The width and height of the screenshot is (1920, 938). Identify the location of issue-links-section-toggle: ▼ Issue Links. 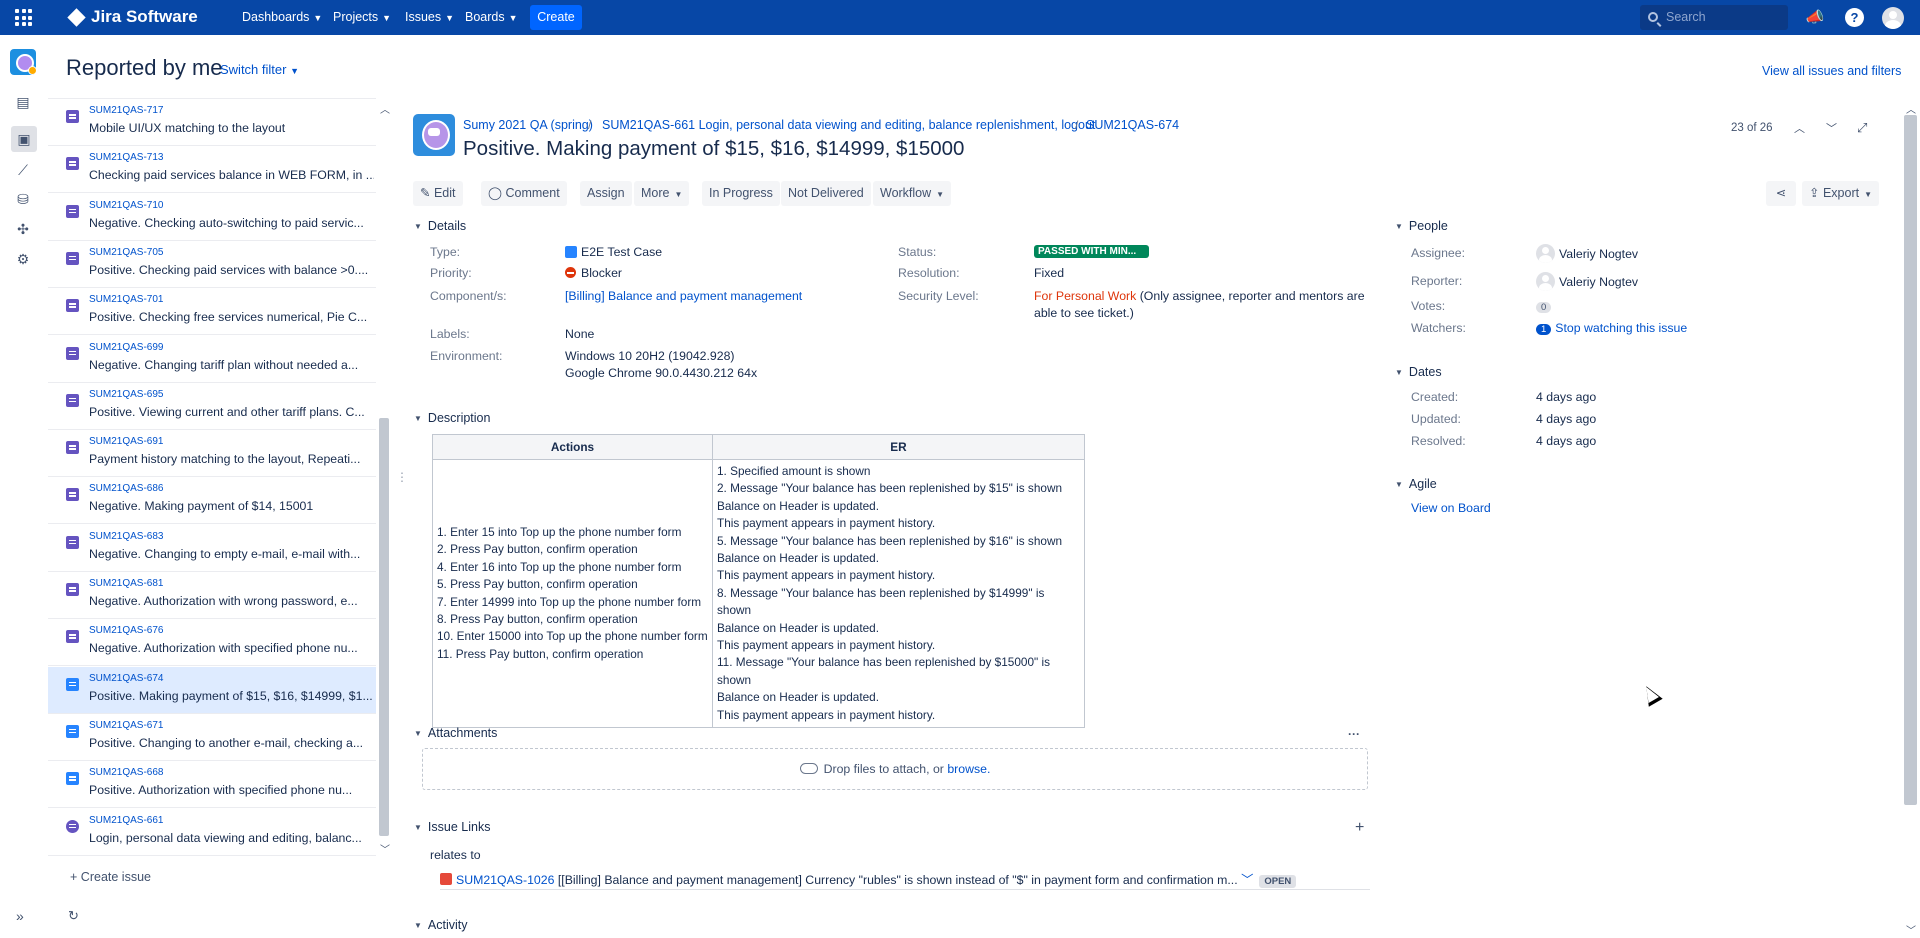
(452, 827).